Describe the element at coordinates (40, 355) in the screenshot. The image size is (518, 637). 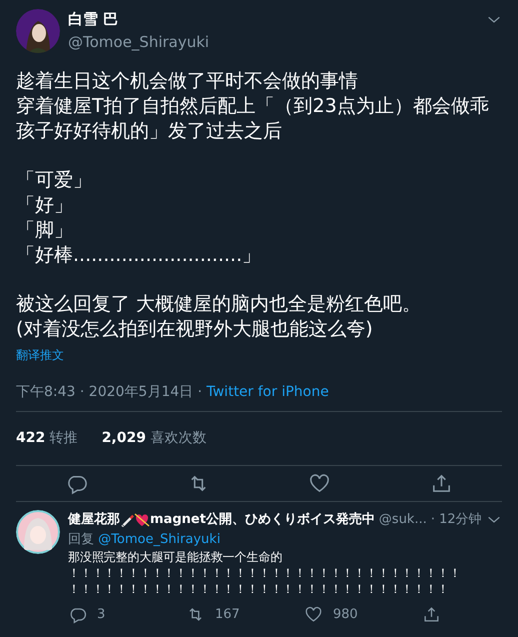
I see `translate-link: 翻译推文` at that location.